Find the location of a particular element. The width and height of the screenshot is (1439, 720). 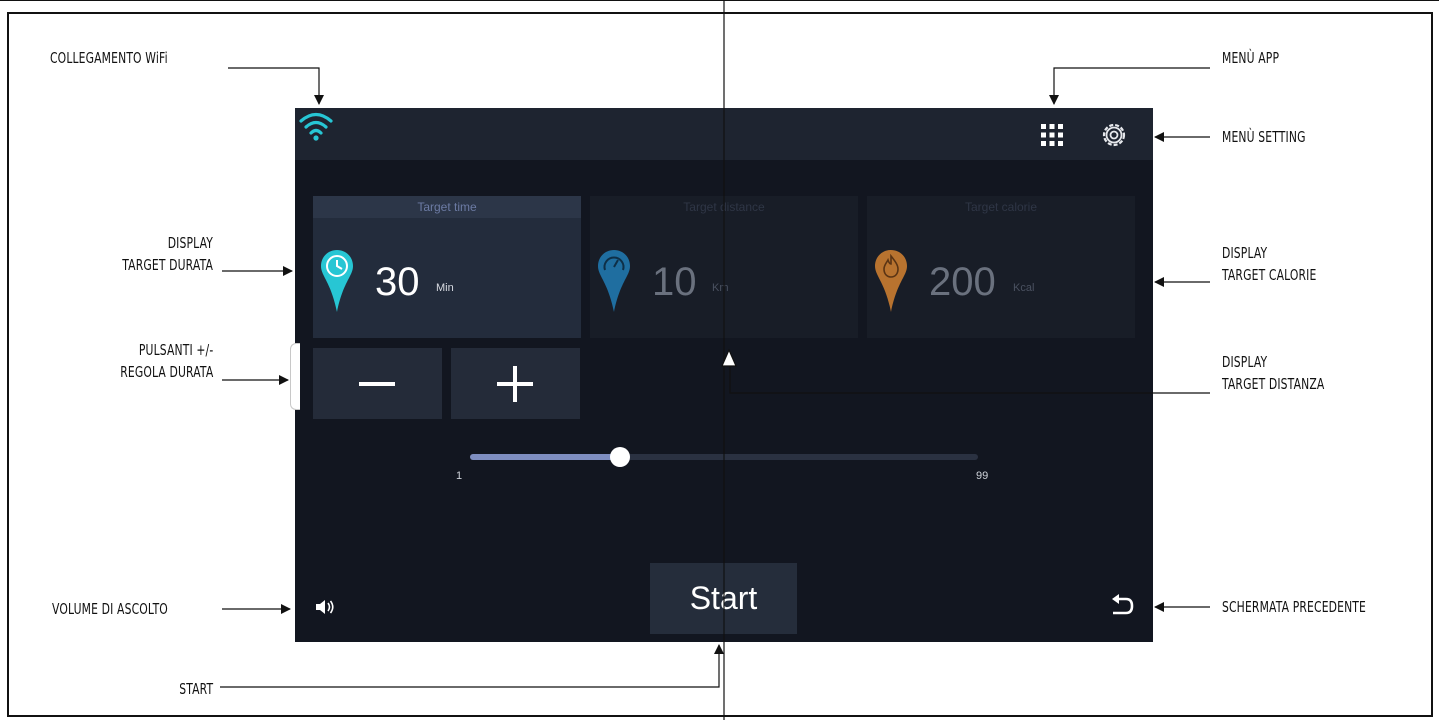

target-distance-unit: Km is located at coordinates (720, 288).